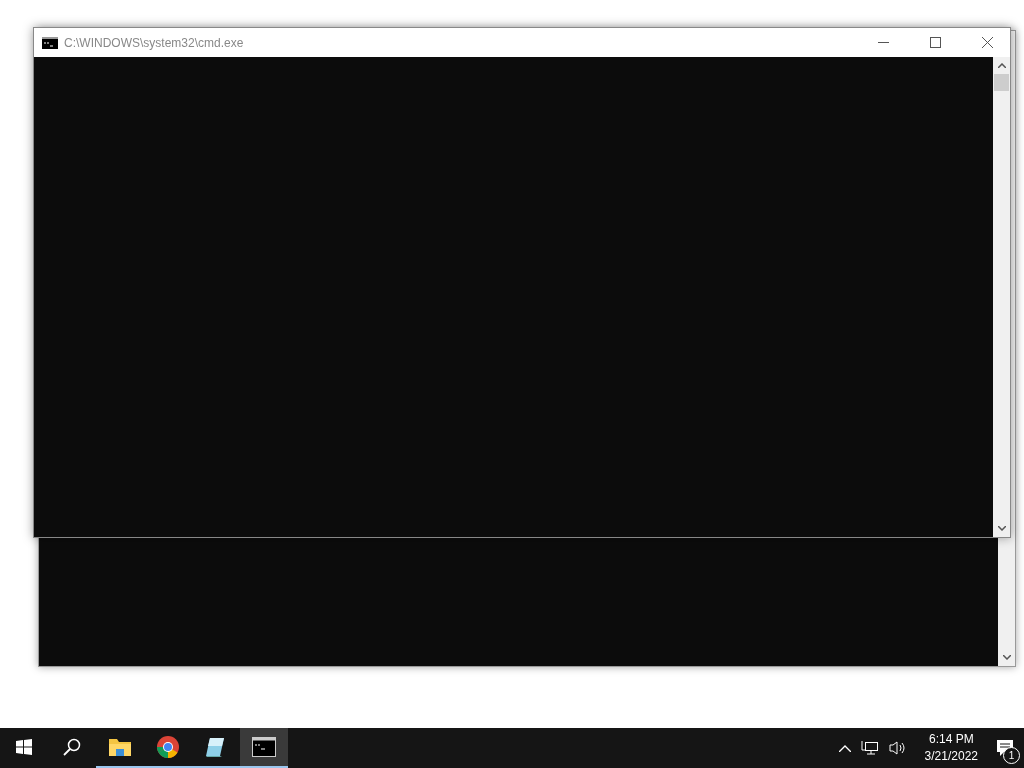 Image resolution: width=1024 pixels, height=768 pixels. I want to click on notification-count: 1, so click(1011, 755).